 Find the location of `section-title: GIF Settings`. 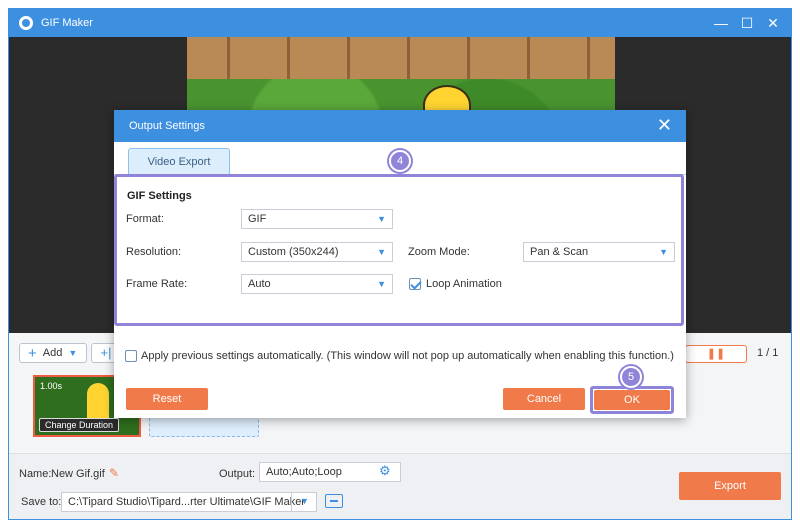

section-title: GIF Settings is located at coordinates (159, 196).